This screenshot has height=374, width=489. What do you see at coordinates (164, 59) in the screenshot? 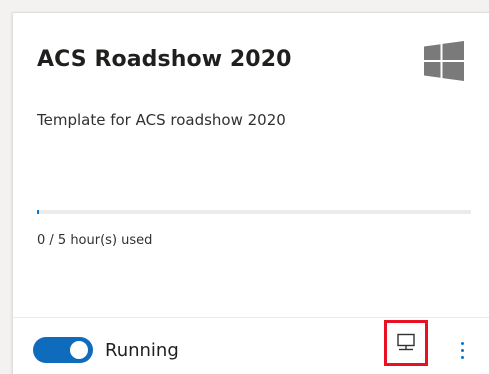
I see `lab-title: ACS Roadshow 2020` at bounding box center [164, 59].